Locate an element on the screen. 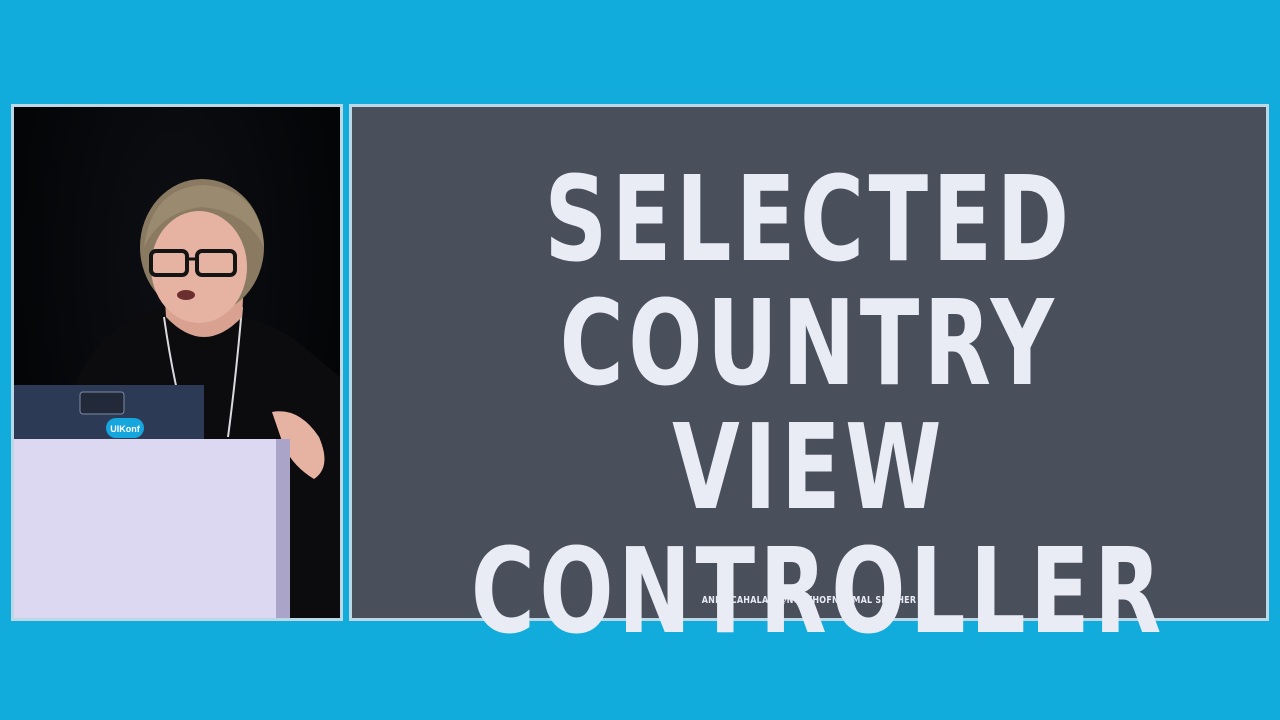 The width and height of the screenshot is (1280, 720). slide-title-line-1: SELECTED is located at coordinates (809, 219).